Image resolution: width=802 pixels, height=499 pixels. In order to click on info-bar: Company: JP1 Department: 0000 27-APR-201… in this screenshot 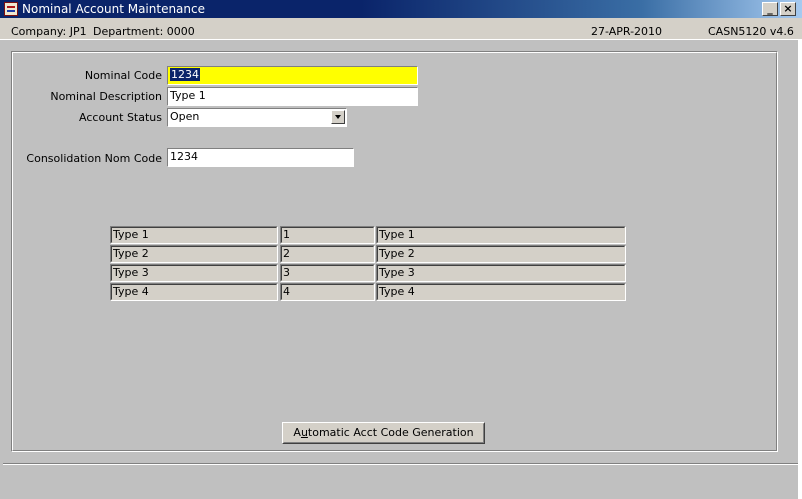, I will do `click(401, 29)`.